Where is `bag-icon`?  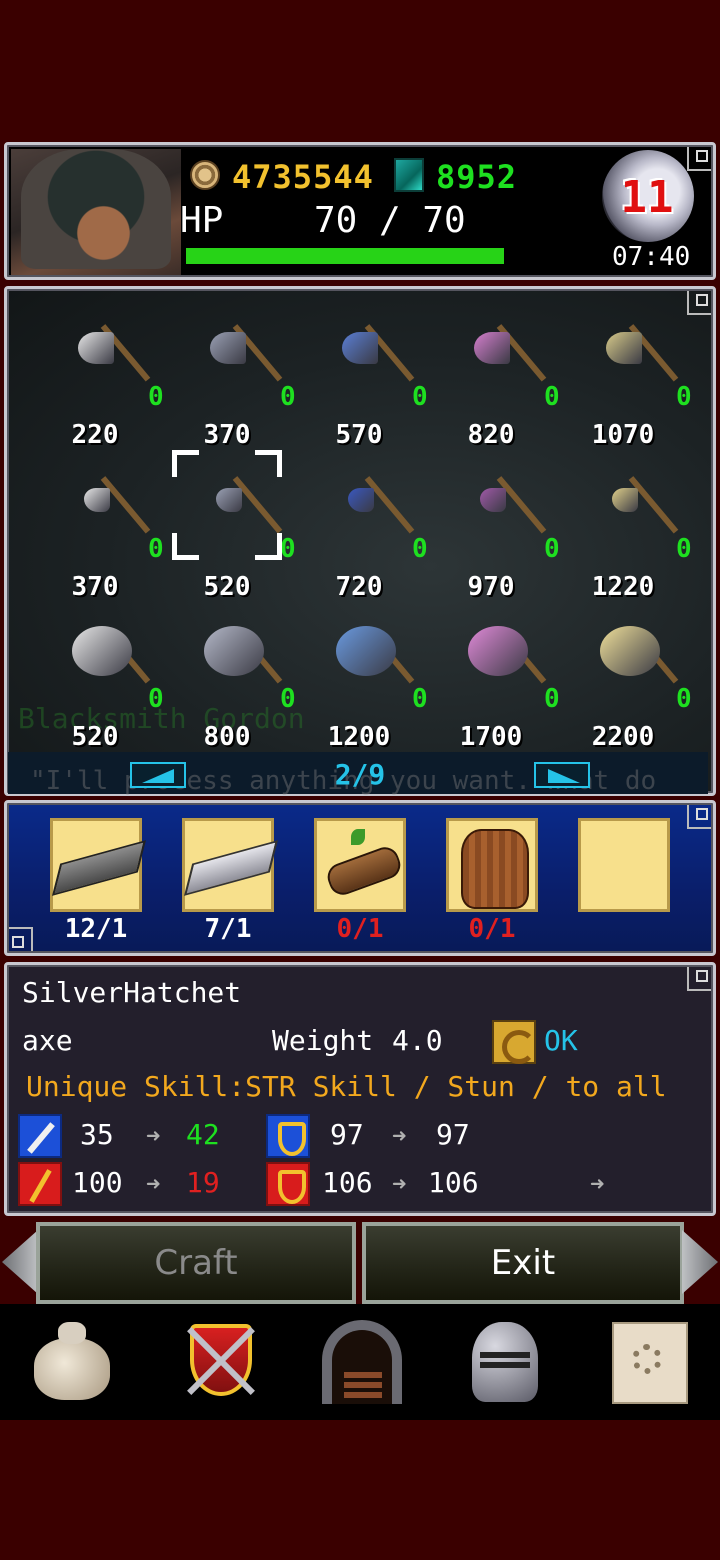
bag-icon is located at coordinates (73, 1361).